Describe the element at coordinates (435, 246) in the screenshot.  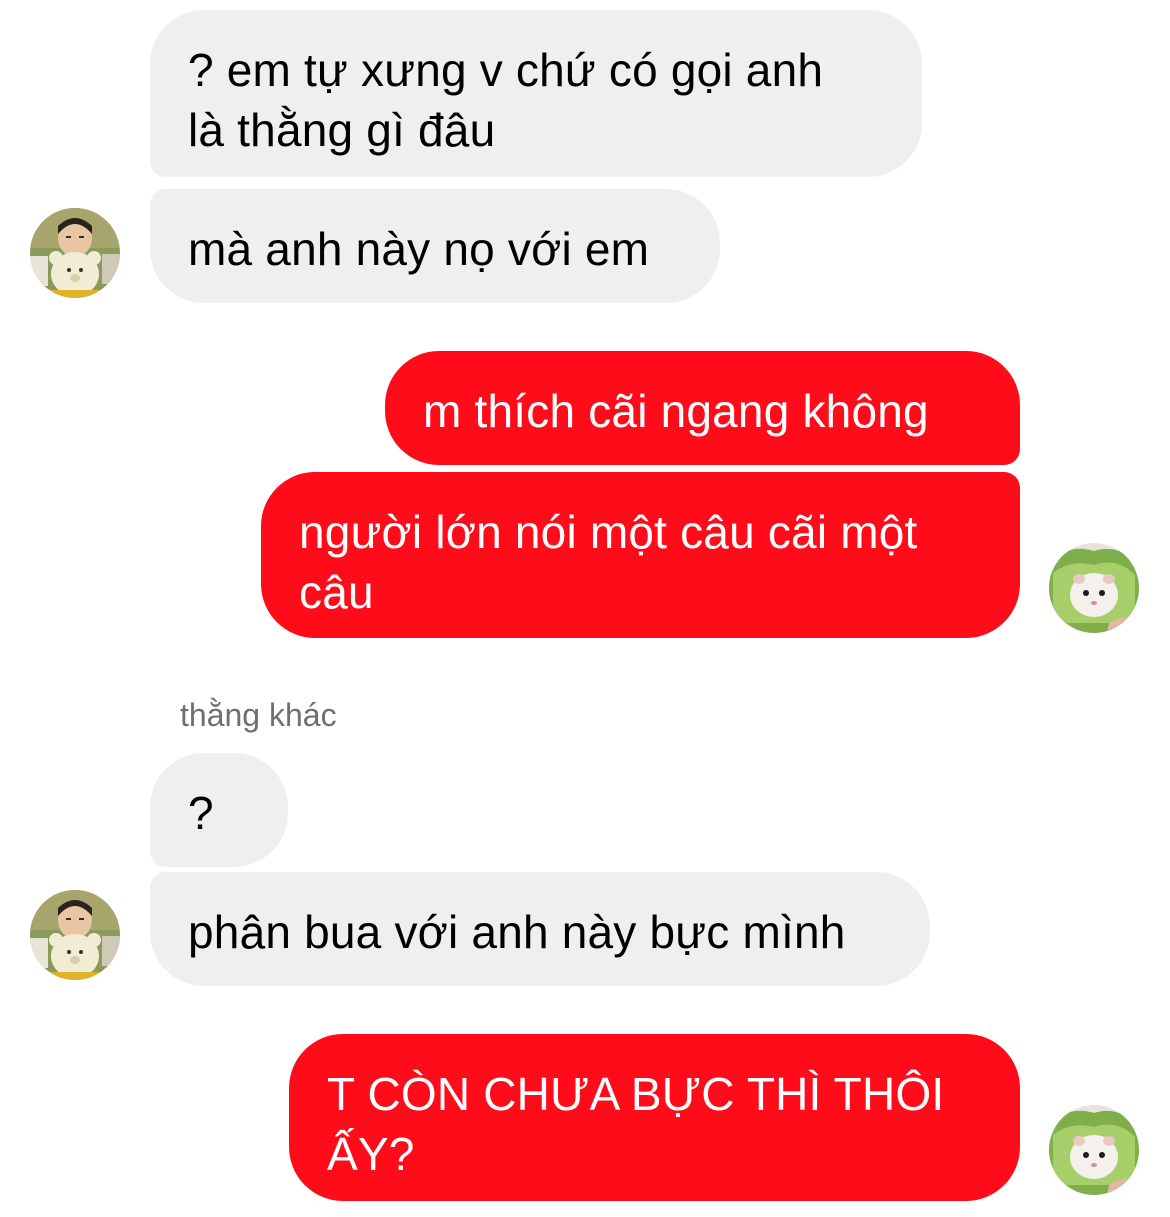
I see `message-bubble-incoming: mà anh này nọ với em` at that location.